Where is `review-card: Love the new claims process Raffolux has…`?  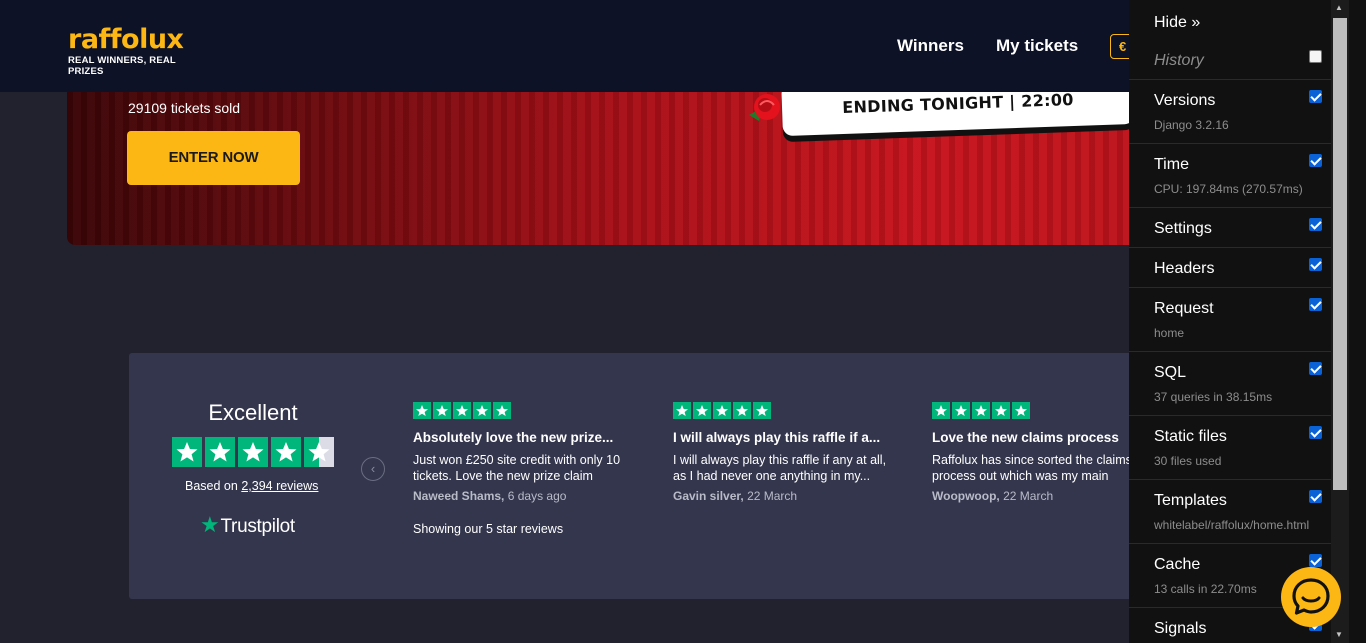
review-card: Love the new claims process Raffolux has… is located at coordinates (1035, 452).